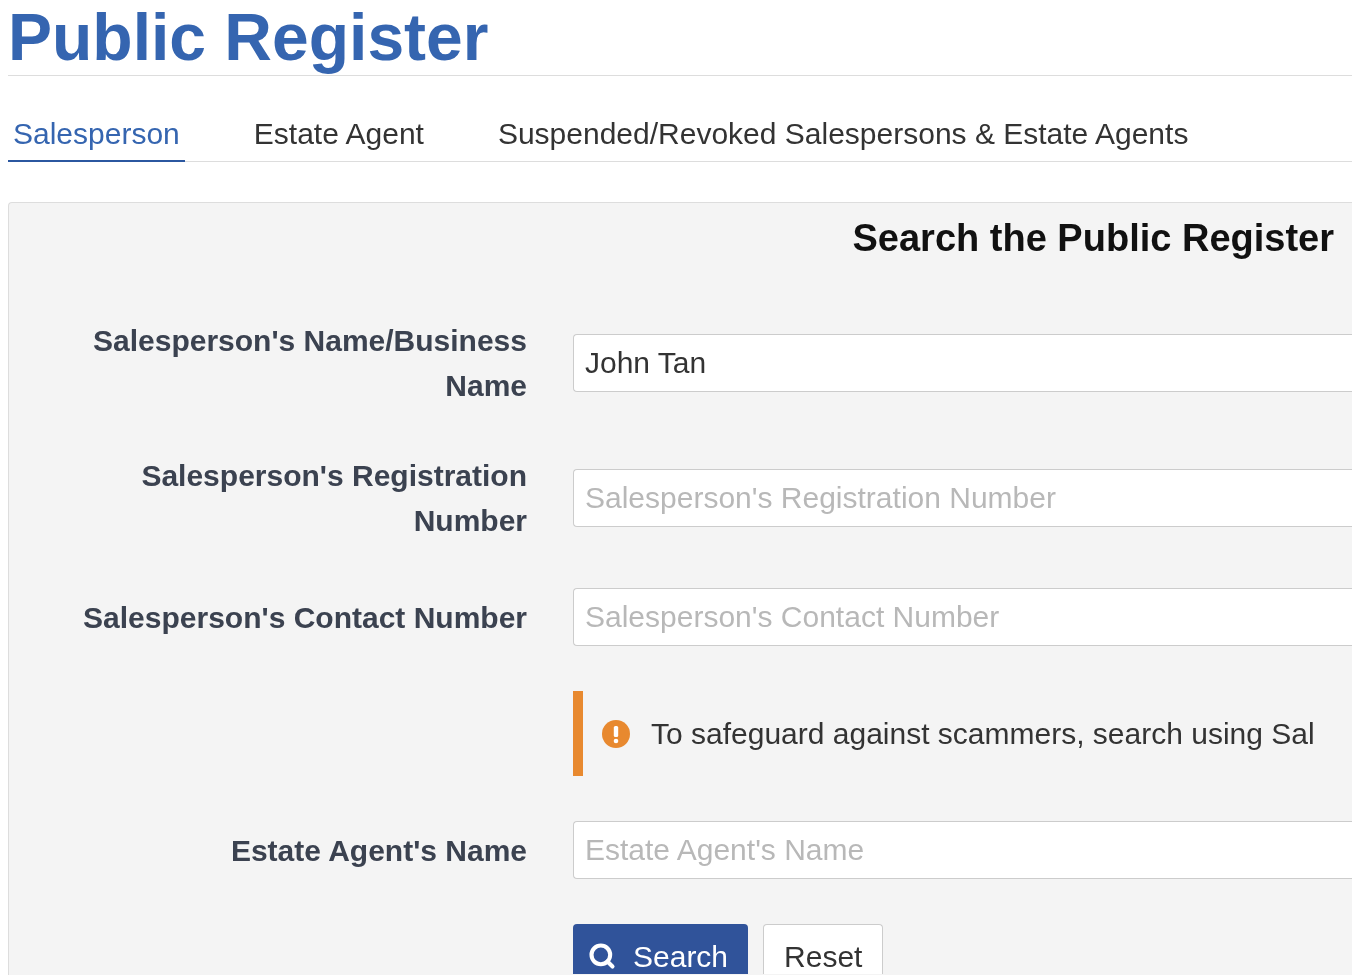  Describe the element at coordinates (661, 949) in the screenshot. I see `search-button: Search` at that location.